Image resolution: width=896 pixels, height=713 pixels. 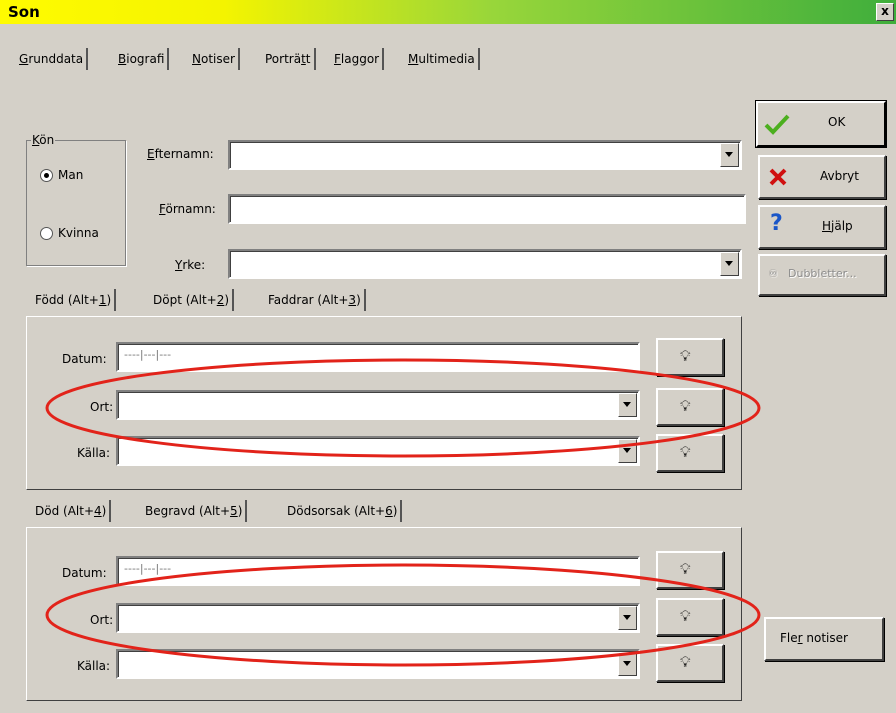 I want to click on death-ort-dropdown-button, so click(x=627, y=618).